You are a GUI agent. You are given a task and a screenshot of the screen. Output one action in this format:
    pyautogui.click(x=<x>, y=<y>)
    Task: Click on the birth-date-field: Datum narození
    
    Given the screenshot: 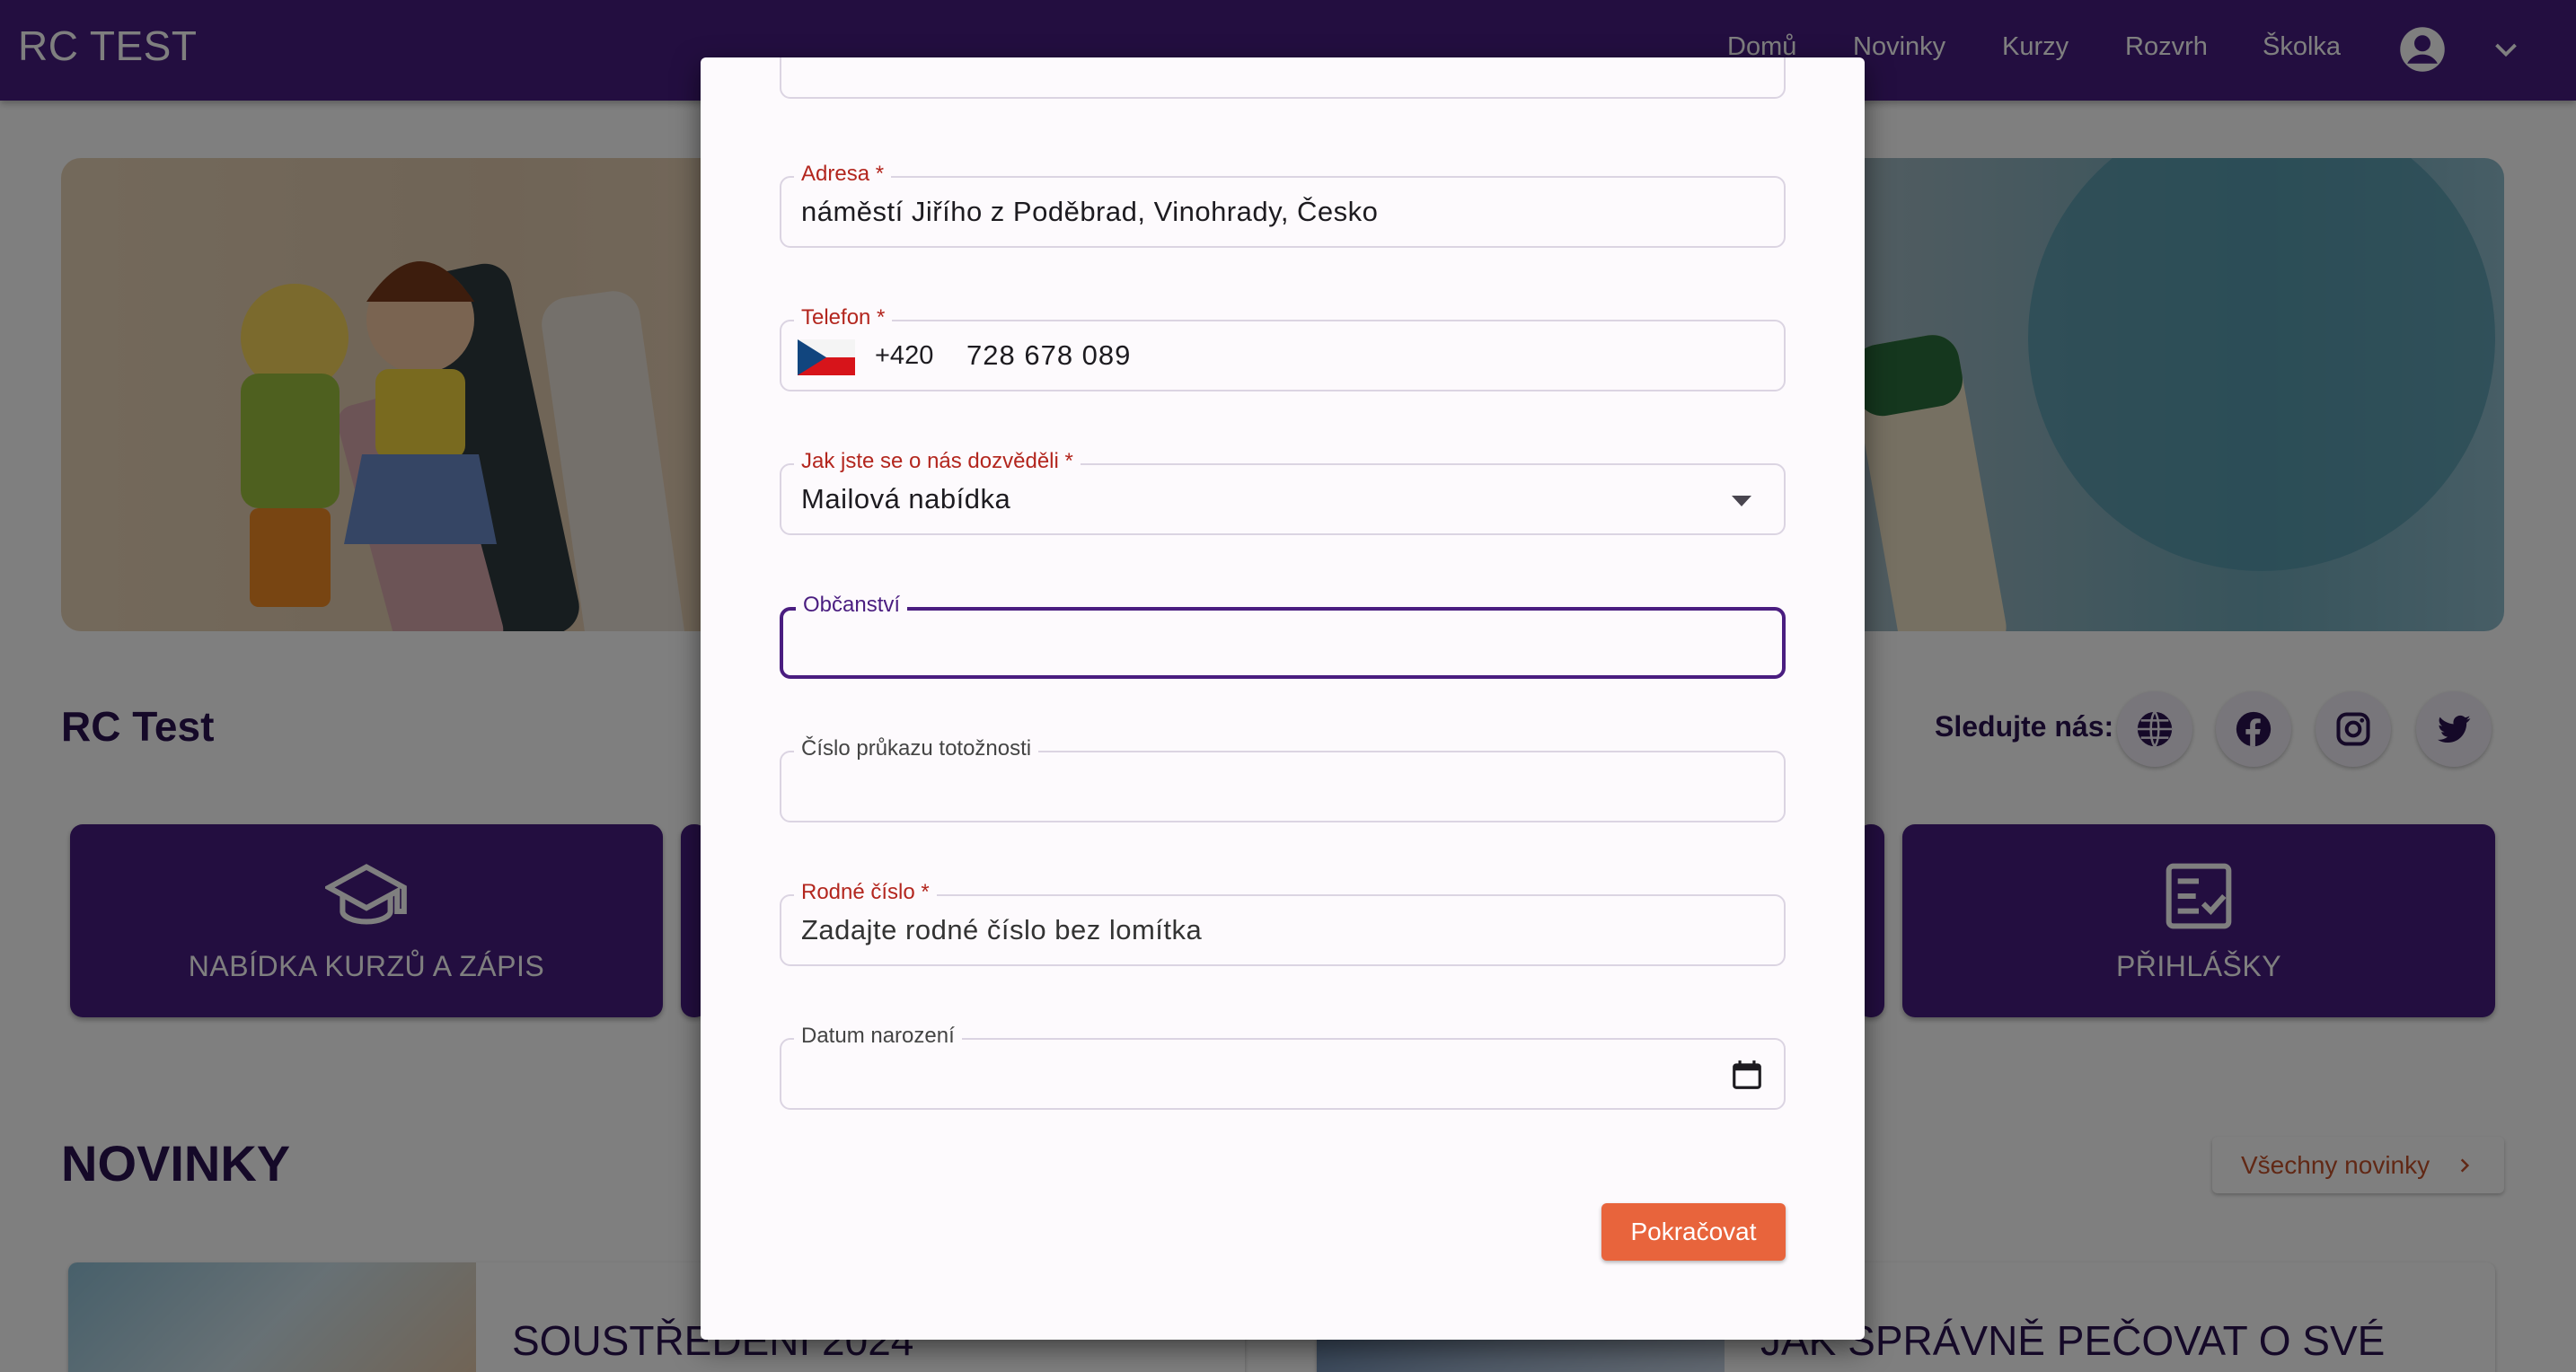 What is the action you would take?
    pyautogui.click(x=1283, y=1067)
    